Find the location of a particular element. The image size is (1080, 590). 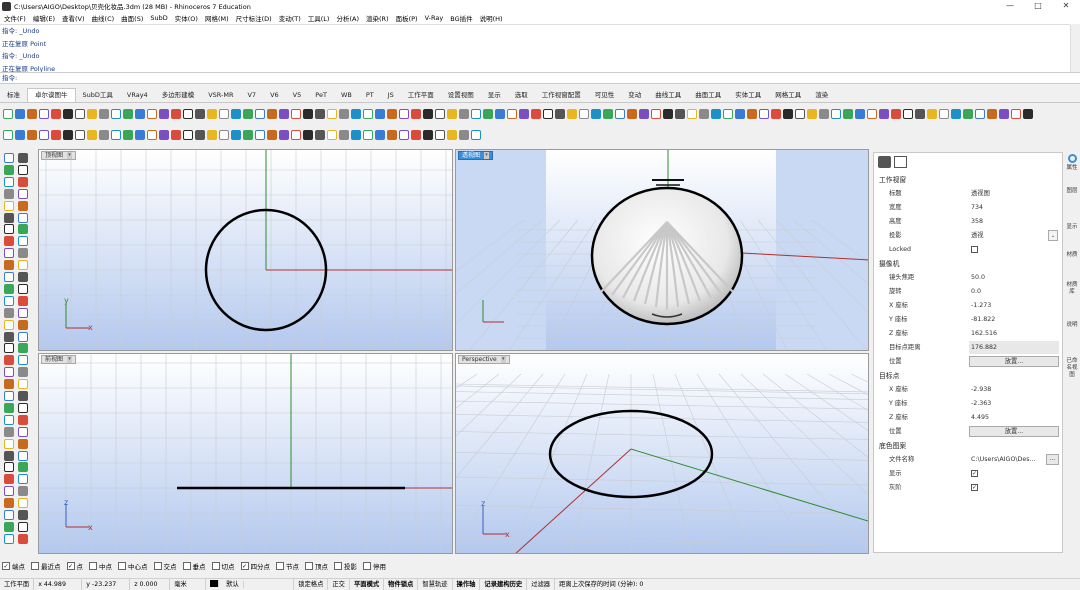

tab-mesh-tools: 网格工具 is located at coordinates (788, 95).